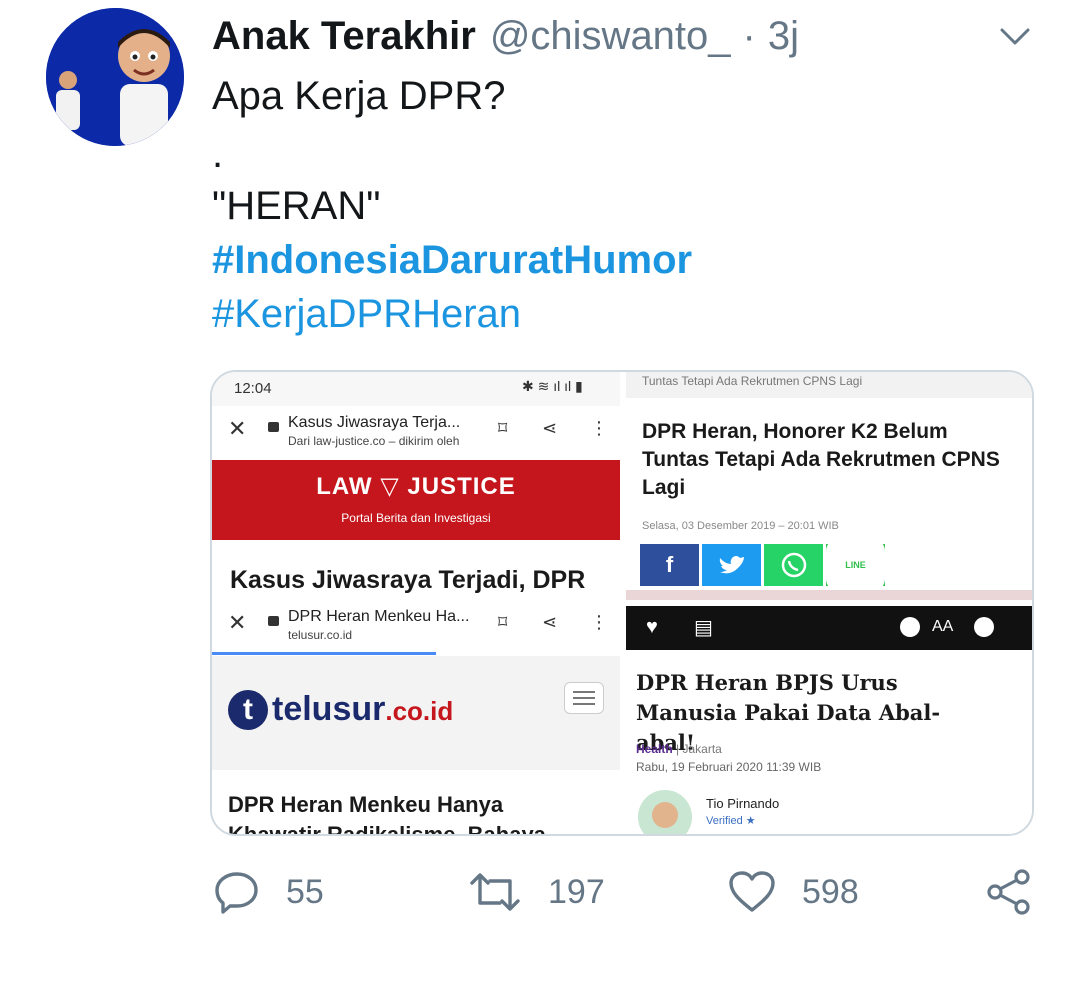  Describe the element at coordinates (344, 36) in the screenshot. I see `display-name: Anak Terakhir` at that location.